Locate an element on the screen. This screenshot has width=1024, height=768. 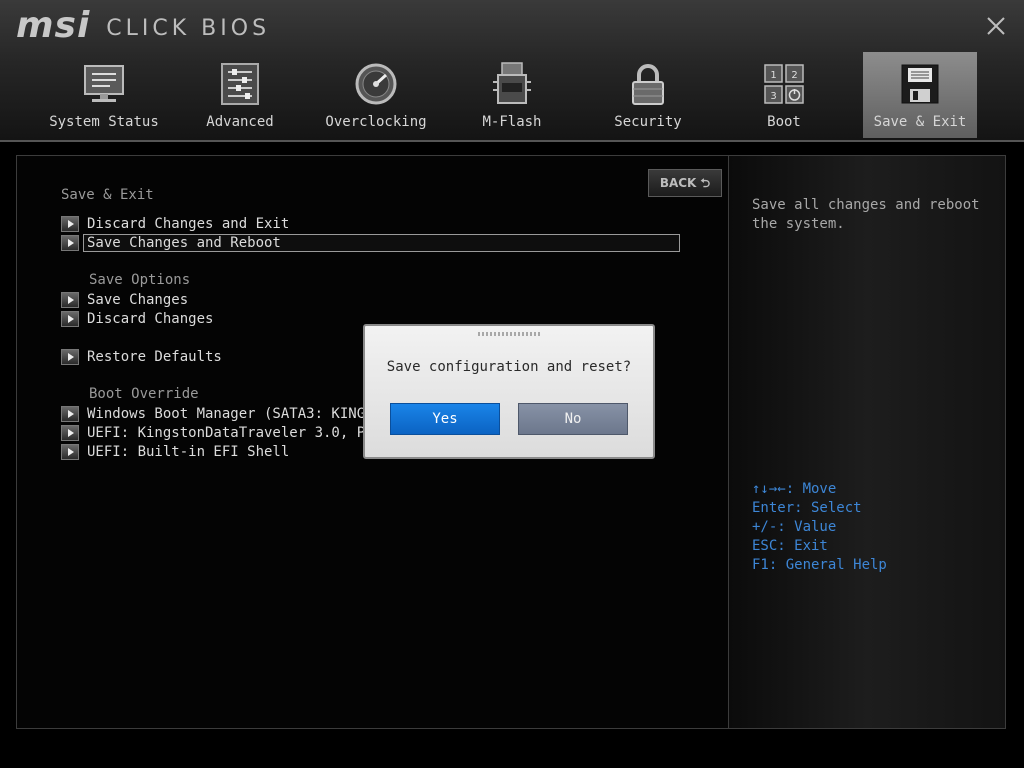
svg-text: 3 is located at coordinates (773, 96).